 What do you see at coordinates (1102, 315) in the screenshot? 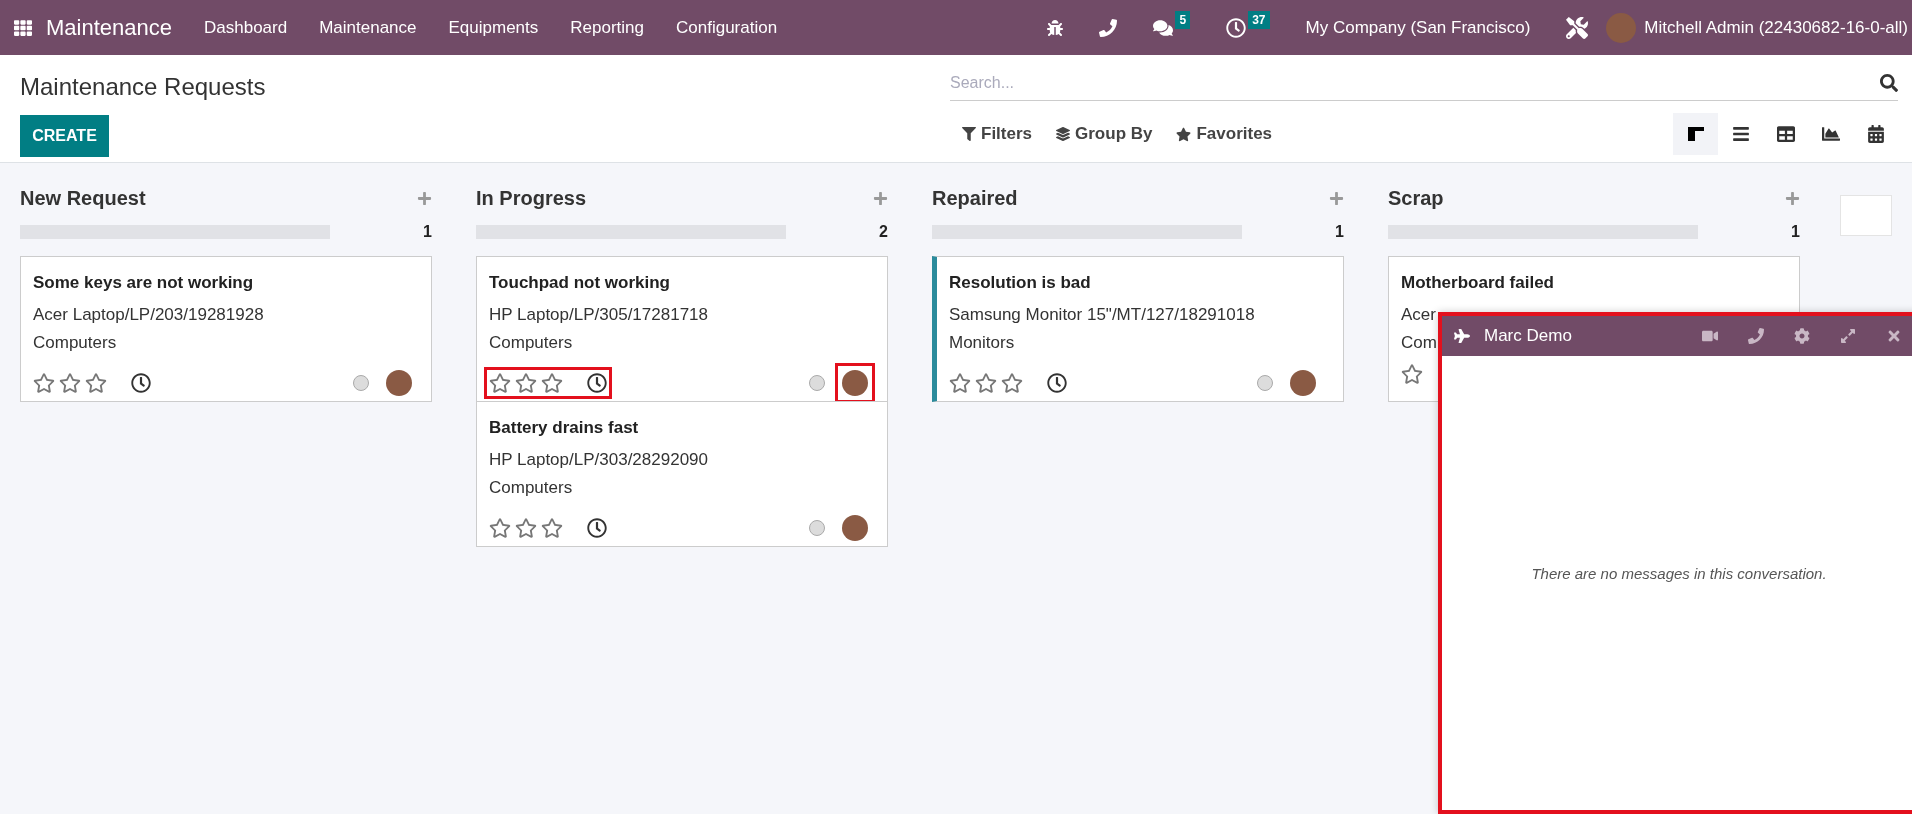
I see `equipment-name: Samsung Monitor 15"/MT/127/18291018` at bounding box center [1102, 315].